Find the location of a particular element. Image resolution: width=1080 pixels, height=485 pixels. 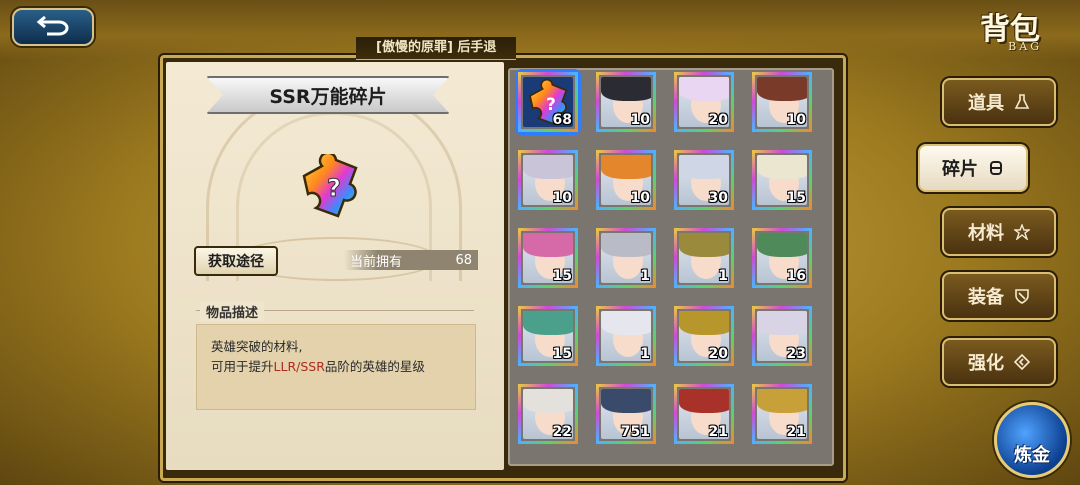

description-line-2-suffix: 品阶的英雄的星级 is located at coordinates (374, 366).